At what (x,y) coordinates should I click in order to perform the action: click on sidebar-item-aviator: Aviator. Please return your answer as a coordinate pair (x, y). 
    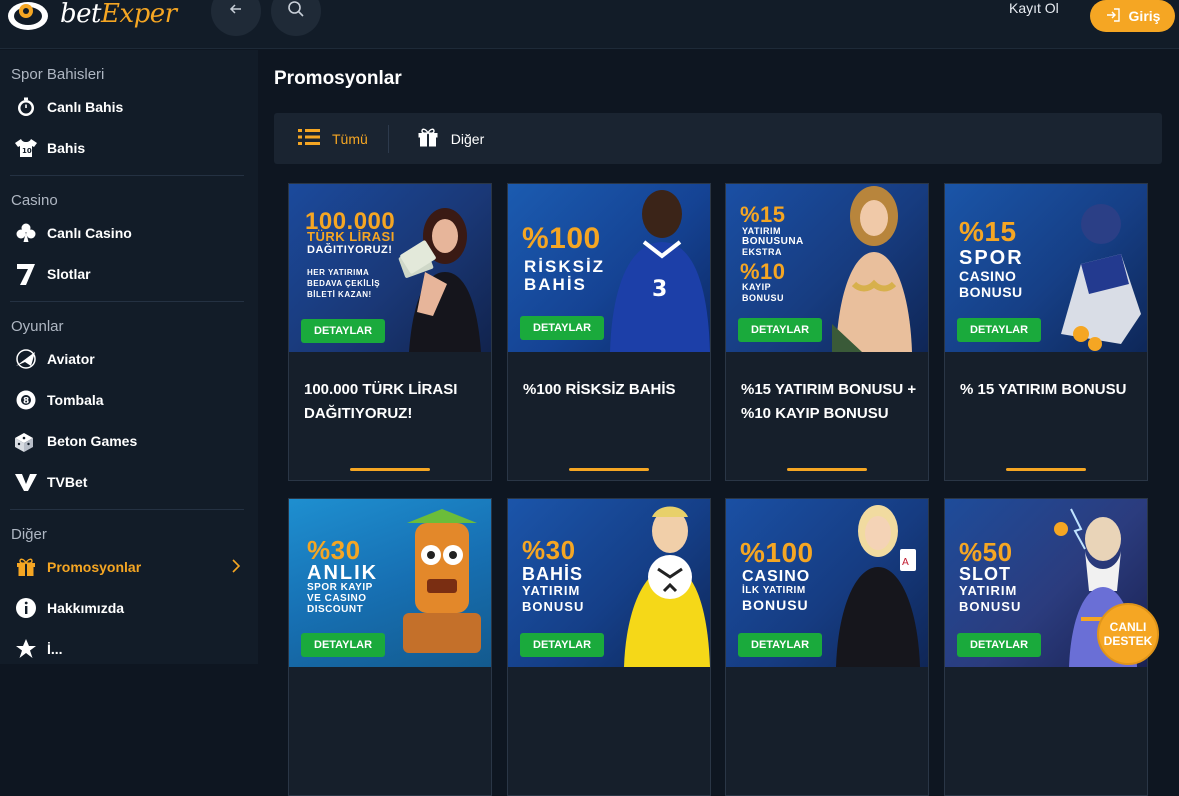
    Looking at the image, I should click on (129, 358).